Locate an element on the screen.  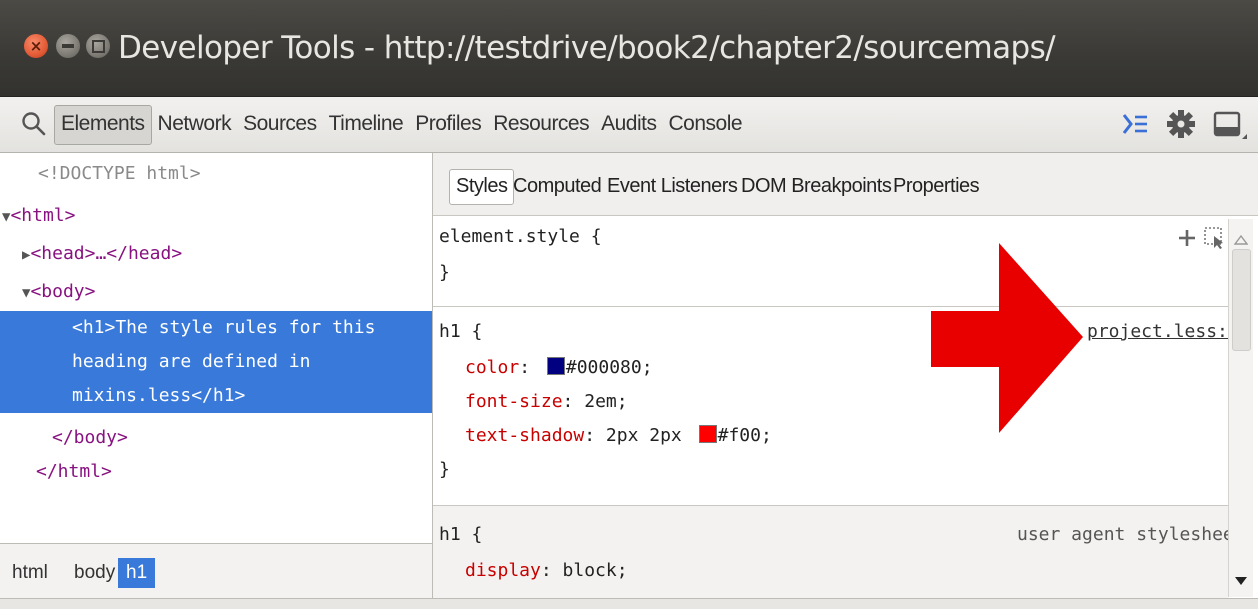
minimize-window-button is located at coordinates (68, 46).